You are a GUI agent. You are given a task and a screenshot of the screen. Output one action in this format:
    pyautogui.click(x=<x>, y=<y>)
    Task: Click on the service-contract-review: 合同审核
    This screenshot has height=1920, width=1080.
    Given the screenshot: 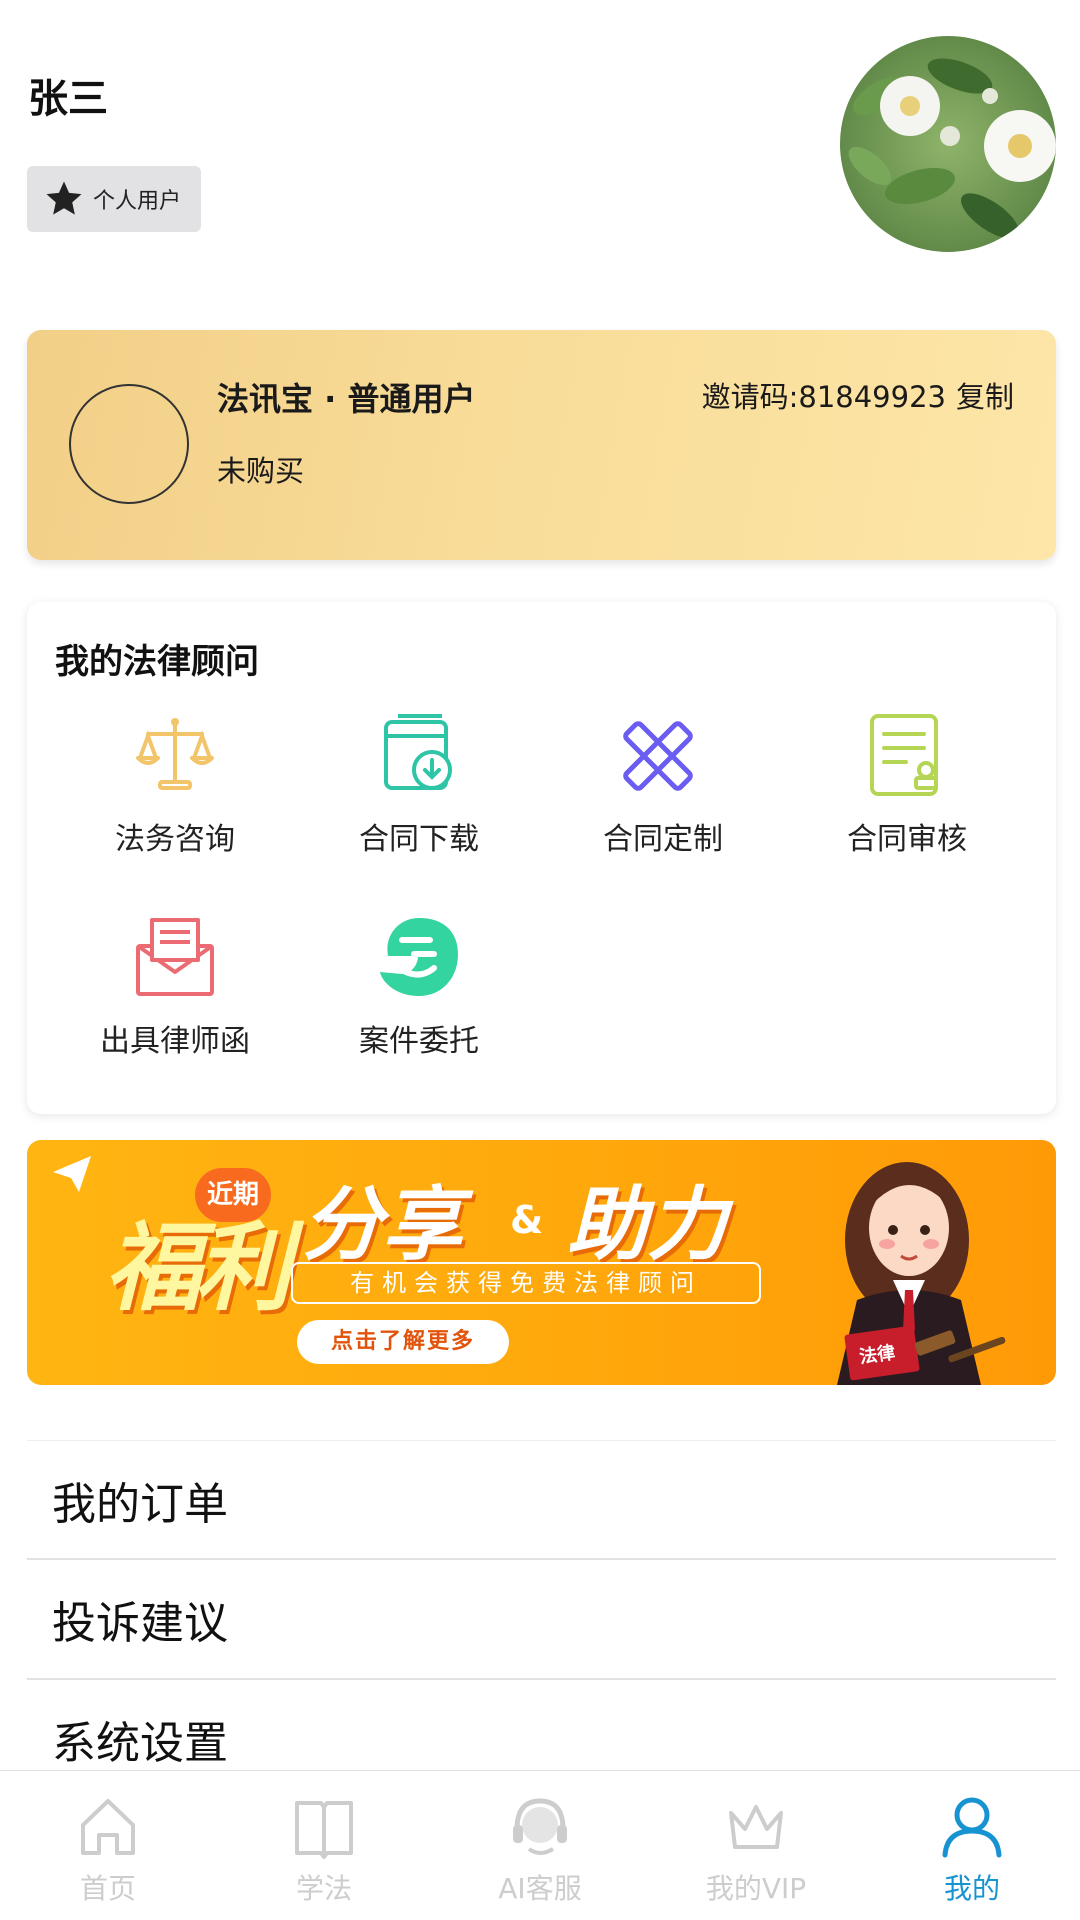 What is the action you would take?
    pyautogui.click(x=907, y=784)
    